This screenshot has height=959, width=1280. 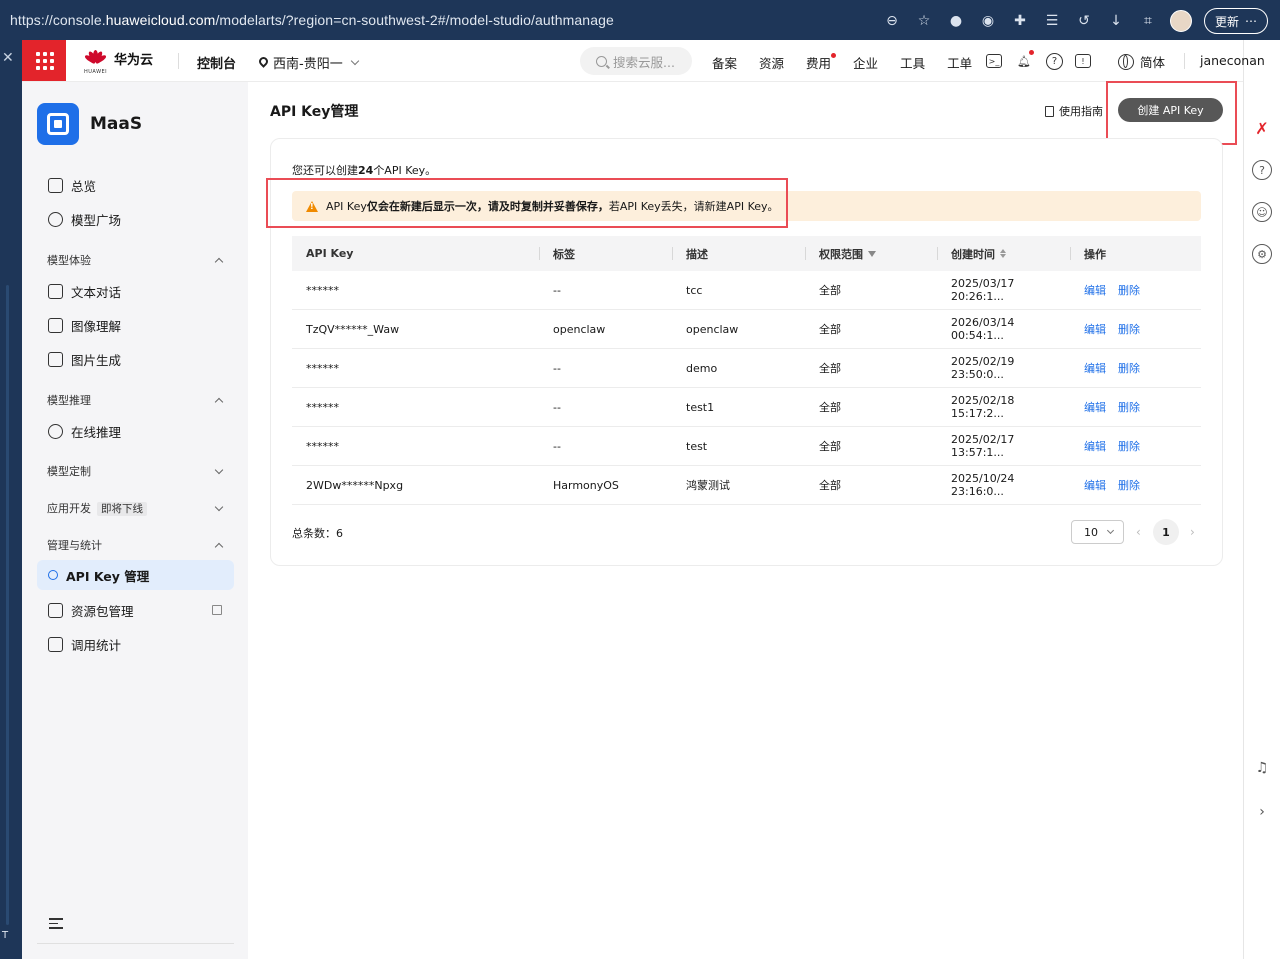 What do you see at coordinates (96, 220) in the screenshot?
I see `sidebar-item-label: 模型广场` at bounding box center [96, 220].